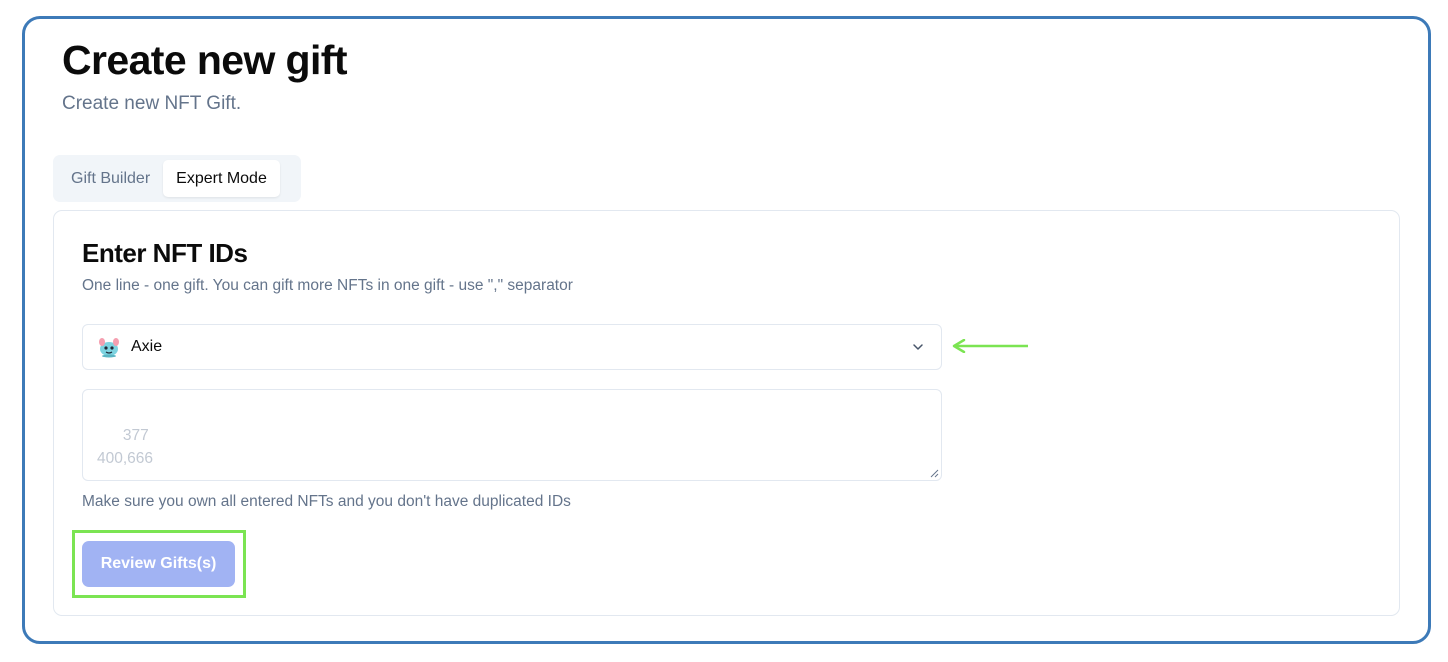 The height and width of the screenshot is (662, 1448). What do you see at coordinates (125, 447) in the screenshot?
I see `nft-ids-placeholder: 377 400,666` at bounding box center [125, 447].